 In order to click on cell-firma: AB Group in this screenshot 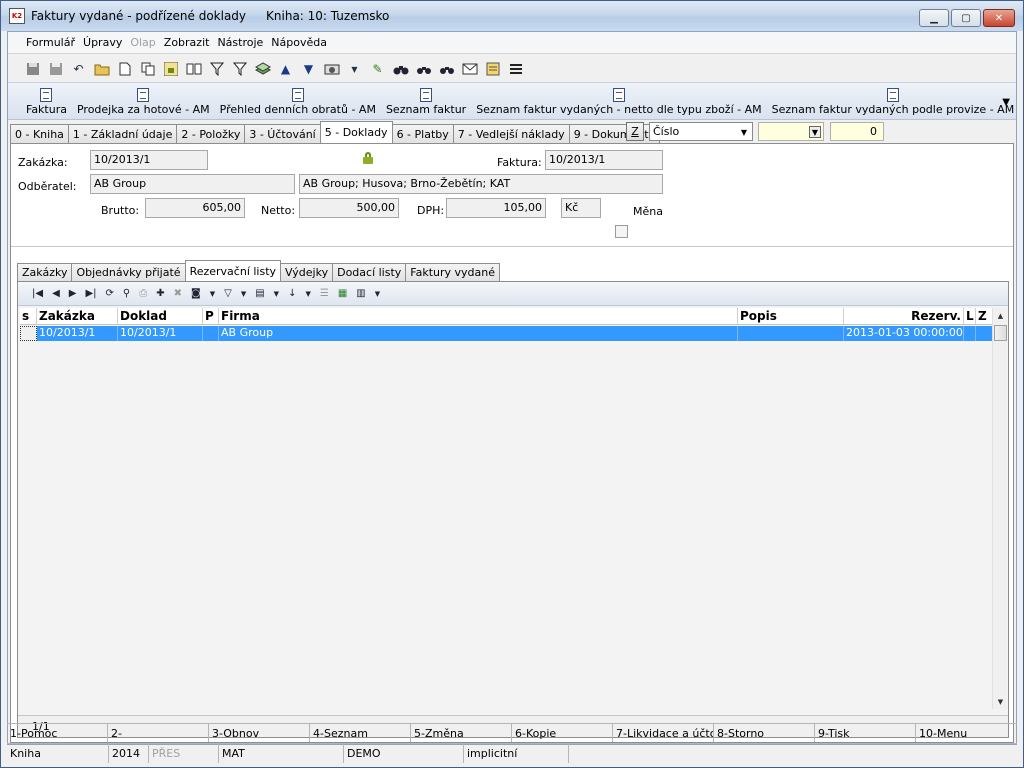, I will do `click(478, 333)`.